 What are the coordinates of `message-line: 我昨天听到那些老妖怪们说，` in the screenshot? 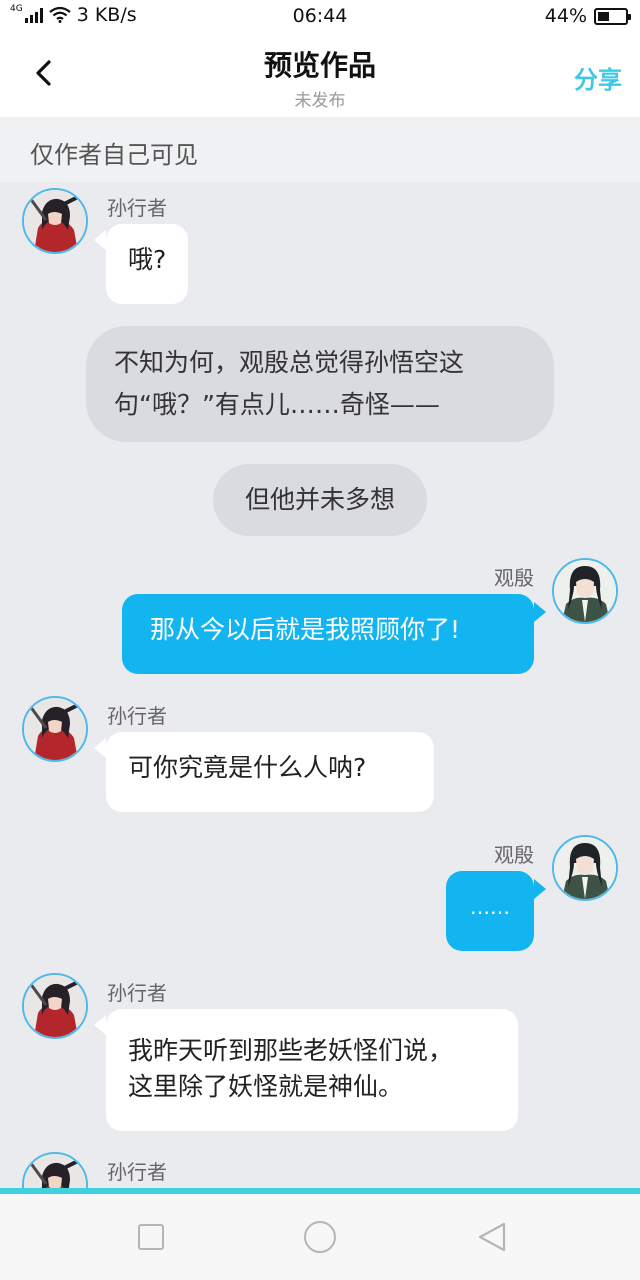 It's located at (291, 1050).